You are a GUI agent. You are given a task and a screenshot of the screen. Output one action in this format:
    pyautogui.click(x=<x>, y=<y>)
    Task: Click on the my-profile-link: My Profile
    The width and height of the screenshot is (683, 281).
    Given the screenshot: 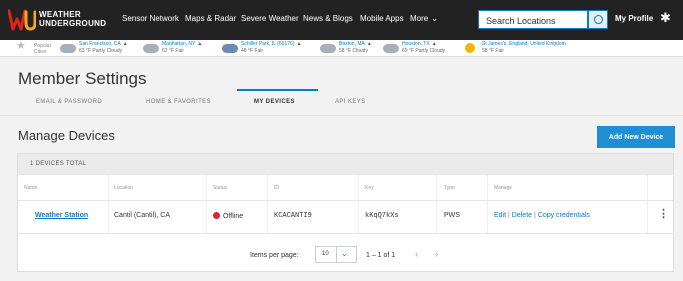 What is the action you would take?
    pyautogui.click(x=634, y=18)
    